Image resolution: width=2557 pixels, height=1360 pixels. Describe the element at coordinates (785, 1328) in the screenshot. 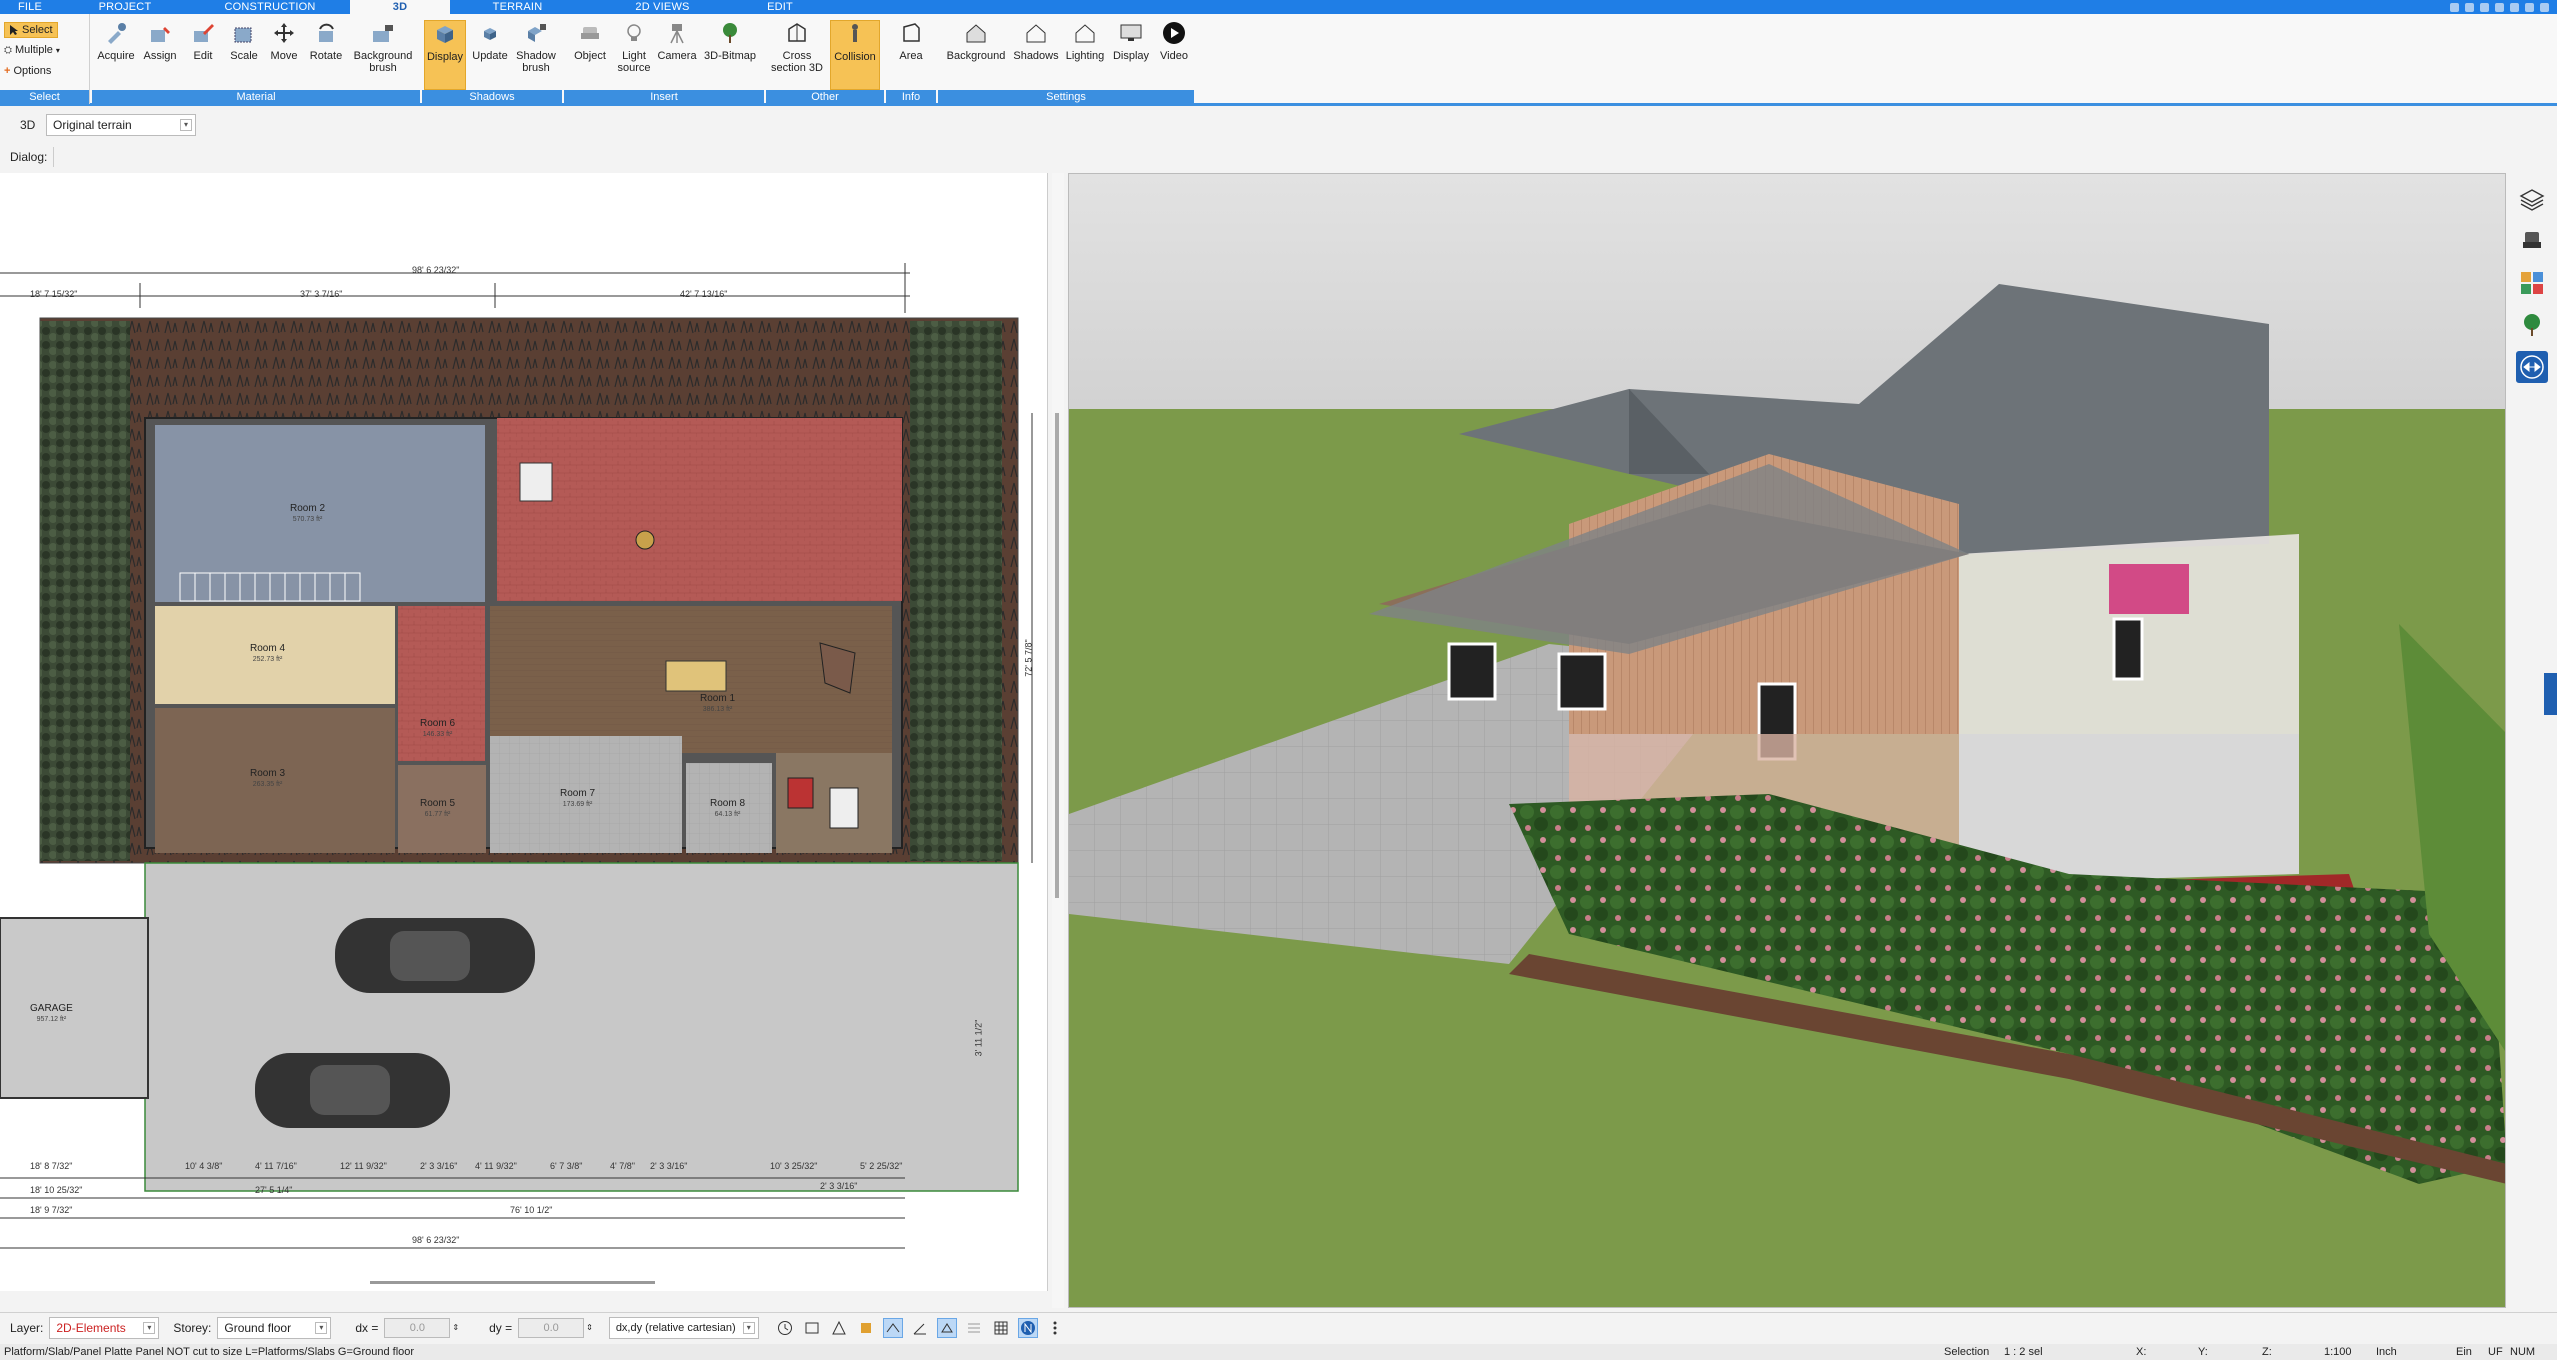

I see `clock-icon` at that location.